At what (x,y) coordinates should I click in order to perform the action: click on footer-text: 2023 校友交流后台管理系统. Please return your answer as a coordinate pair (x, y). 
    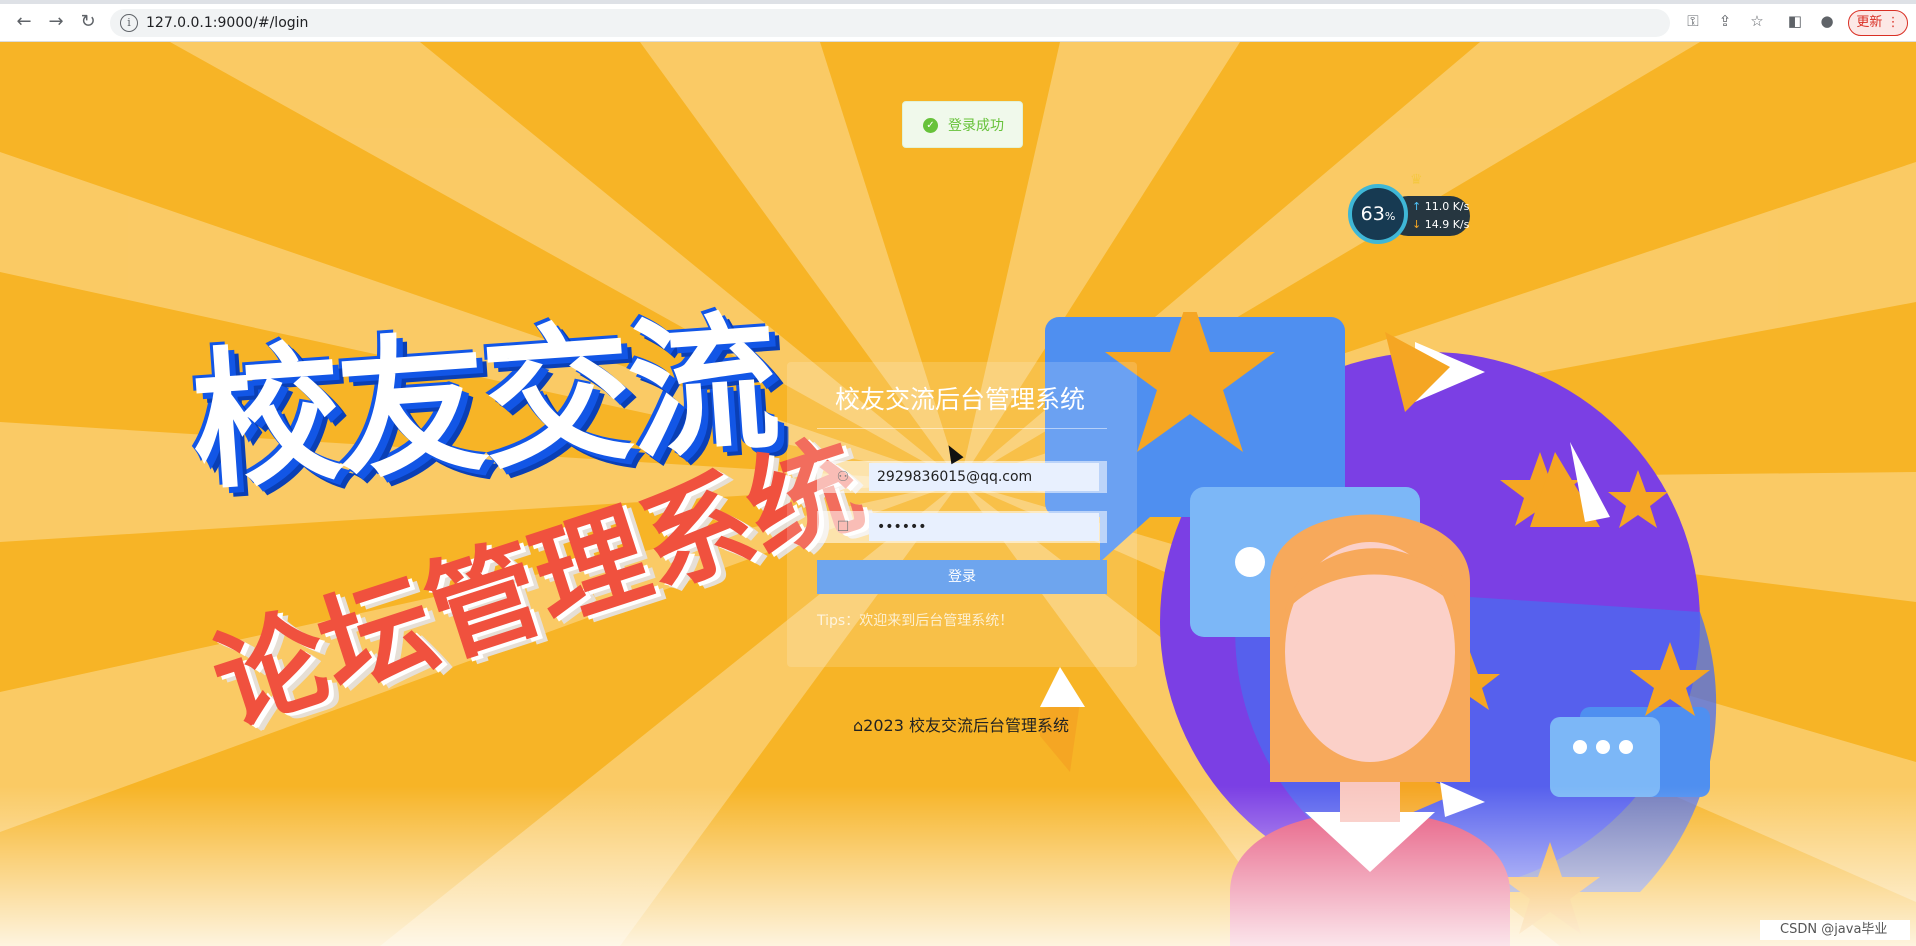
    Looking at the image, I should click on (966, 725).